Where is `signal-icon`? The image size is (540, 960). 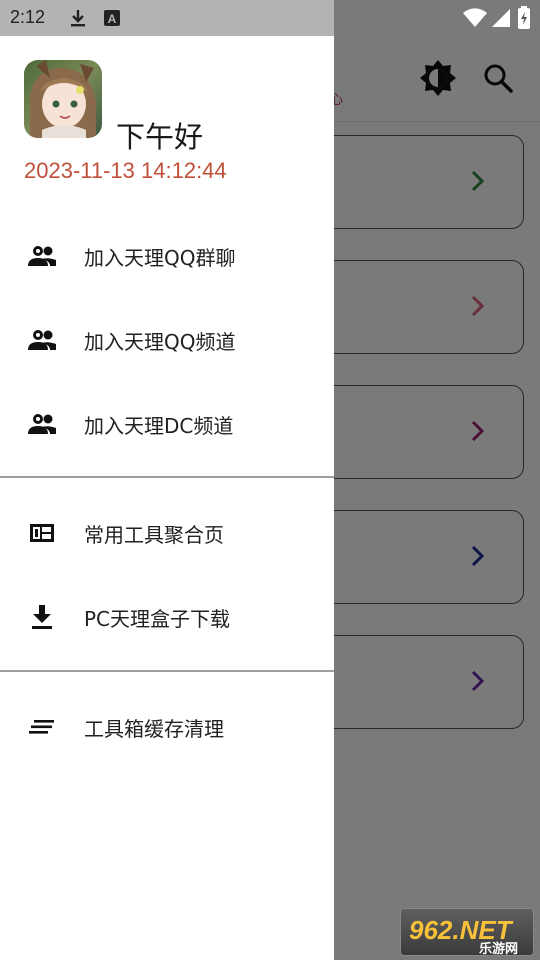 signal-icon is located at coordinates (501, 18).